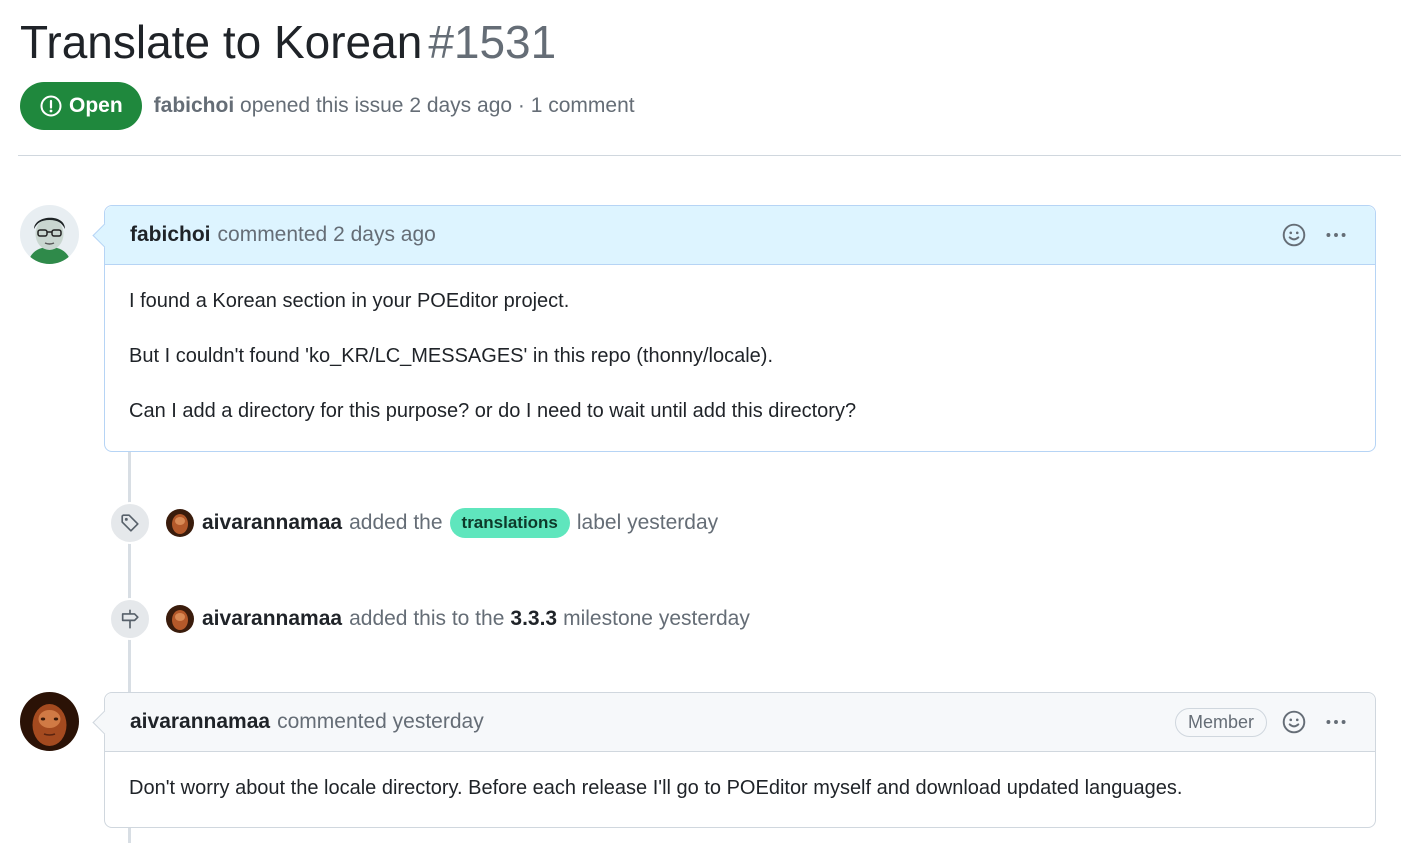 This screenshot has height=843, width=1401. What do you see at coordinates (221, 42) in the screenshot?
I see `issue-title: Translate to Korean` at bounding box center [221, 42].